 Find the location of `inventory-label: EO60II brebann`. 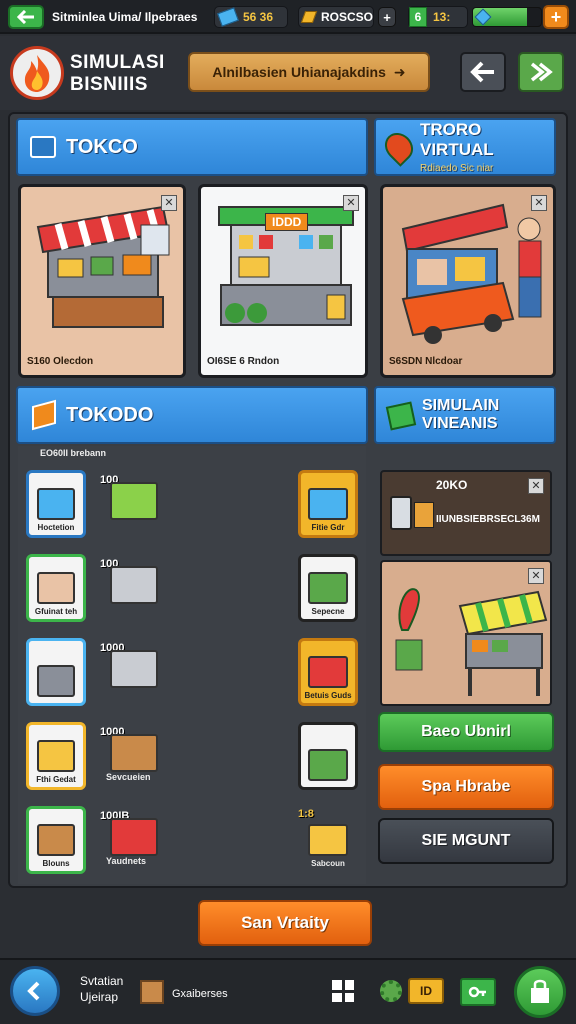

inventory-label: EO60II brebann is located at coordinates (73, 453).